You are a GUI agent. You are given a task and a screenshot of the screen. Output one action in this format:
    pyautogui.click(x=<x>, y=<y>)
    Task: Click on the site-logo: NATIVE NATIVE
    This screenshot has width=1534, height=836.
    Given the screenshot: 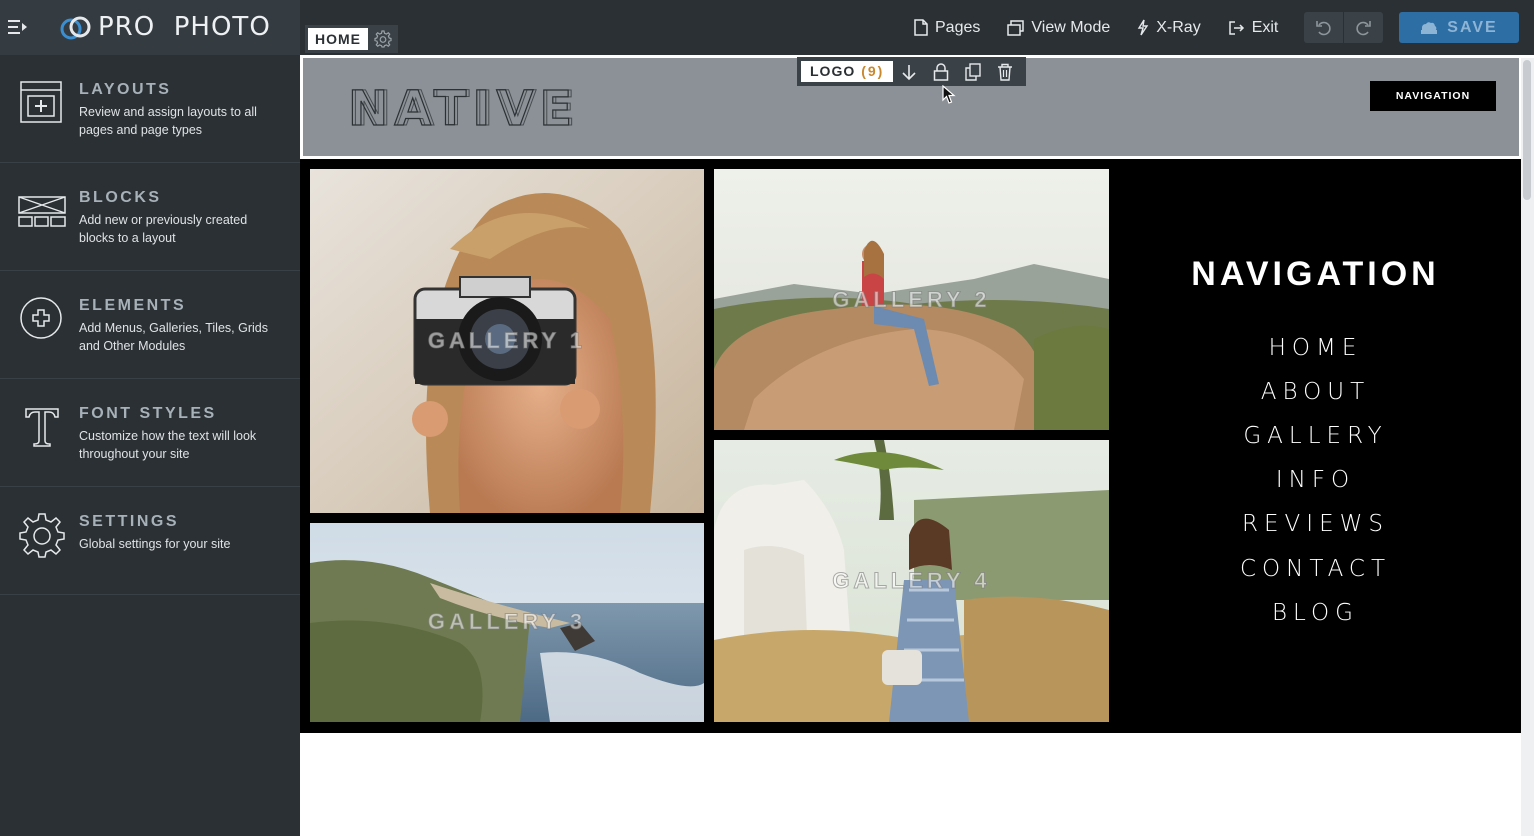 What is the action you would take?
    pyautogui.click(x=462, y=108)
    